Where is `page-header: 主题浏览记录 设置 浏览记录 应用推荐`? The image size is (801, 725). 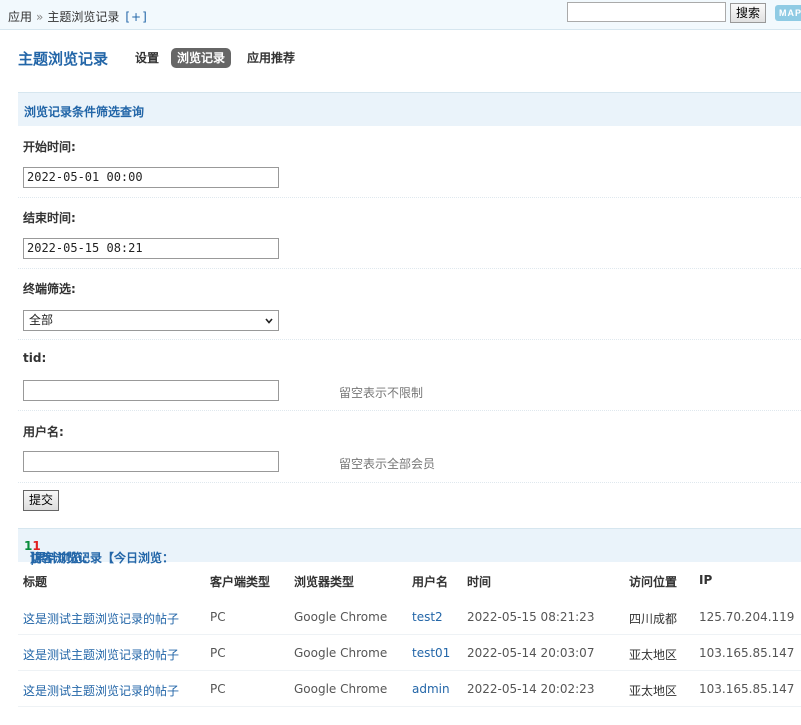 page-header: 主题浏览记录 设置 浏览记录 应用推荐 is located at coordinates (408, 58).